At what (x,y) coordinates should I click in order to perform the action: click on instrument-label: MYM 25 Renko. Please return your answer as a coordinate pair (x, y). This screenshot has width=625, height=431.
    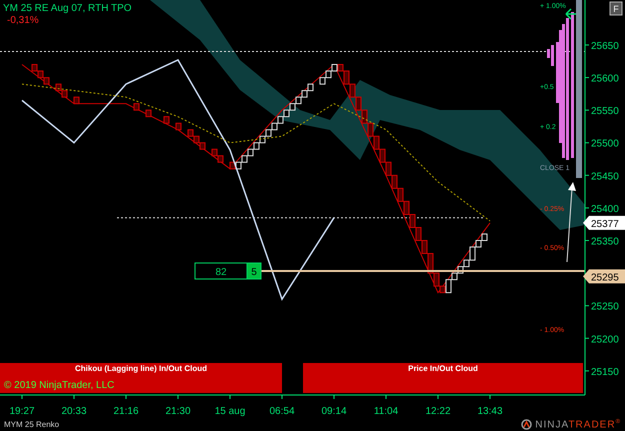
    Looking at the image, I should click on (32, 424).